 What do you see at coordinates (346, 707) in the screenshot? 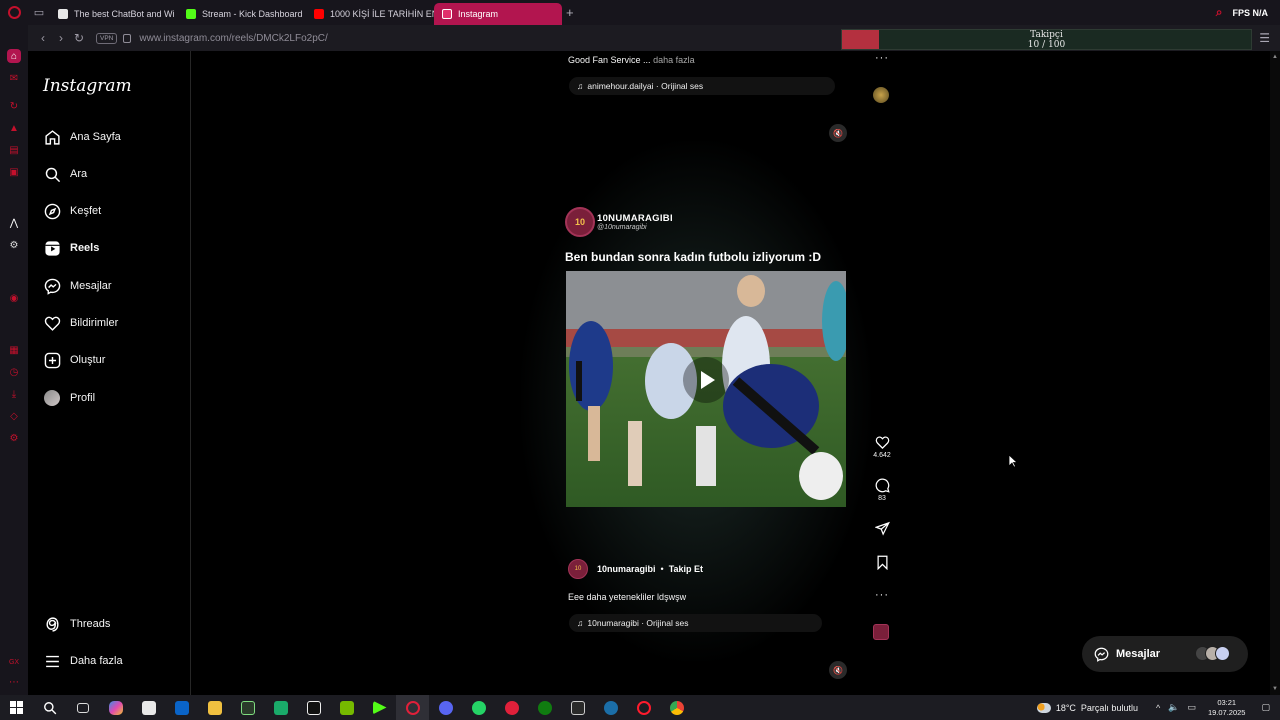
I see `nvidia-icon` at bounding box center [346, 707].